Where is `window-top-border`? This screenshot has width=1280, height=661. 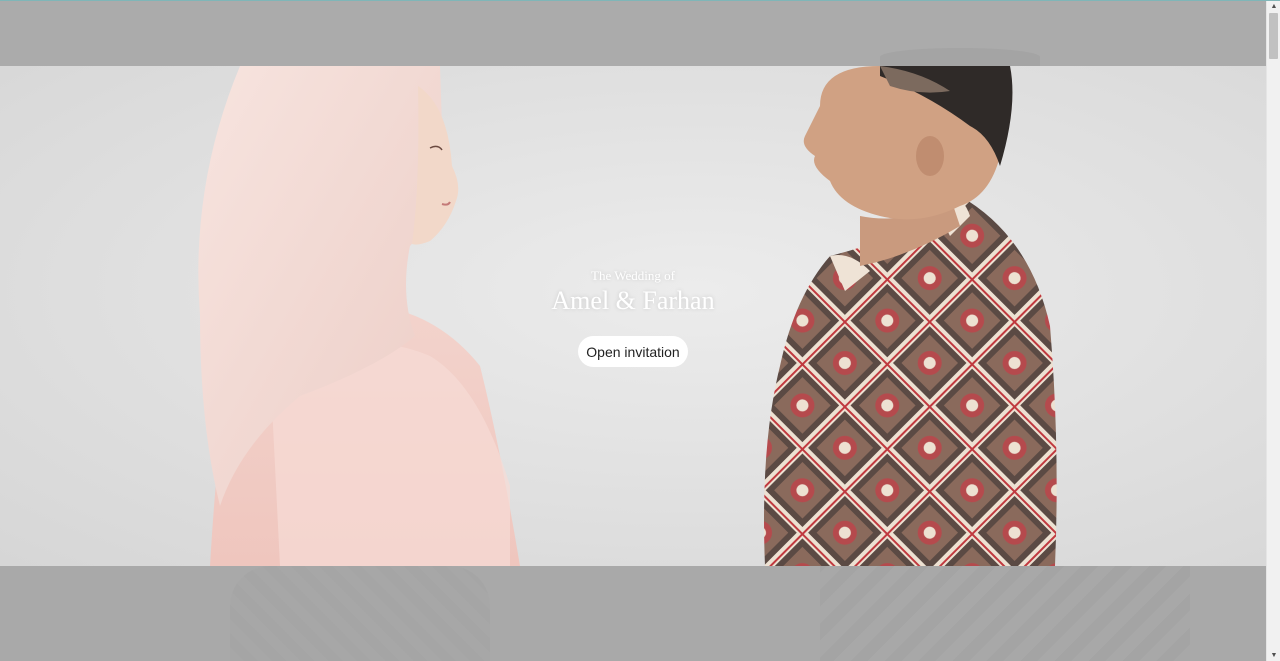 window-top-border is located at coordinates (640, 0).